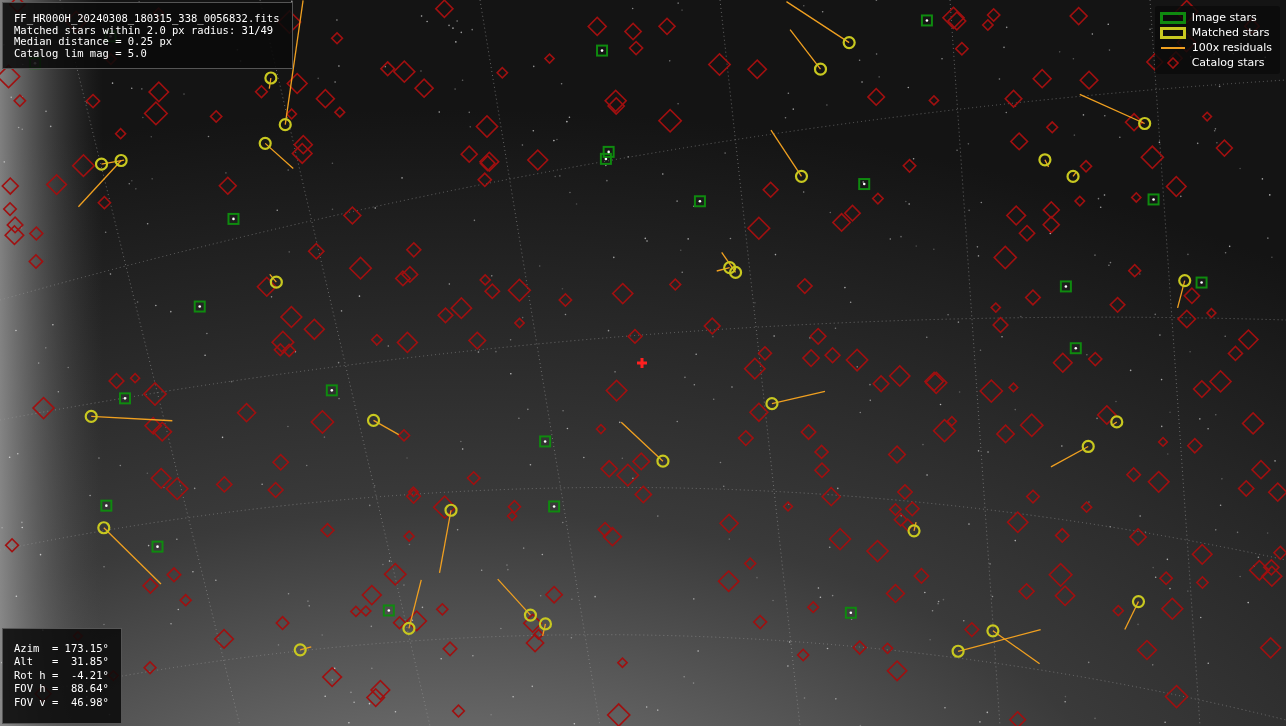  I want to click on pointing-line: FOV v = 46.98°, so click(61, 702).